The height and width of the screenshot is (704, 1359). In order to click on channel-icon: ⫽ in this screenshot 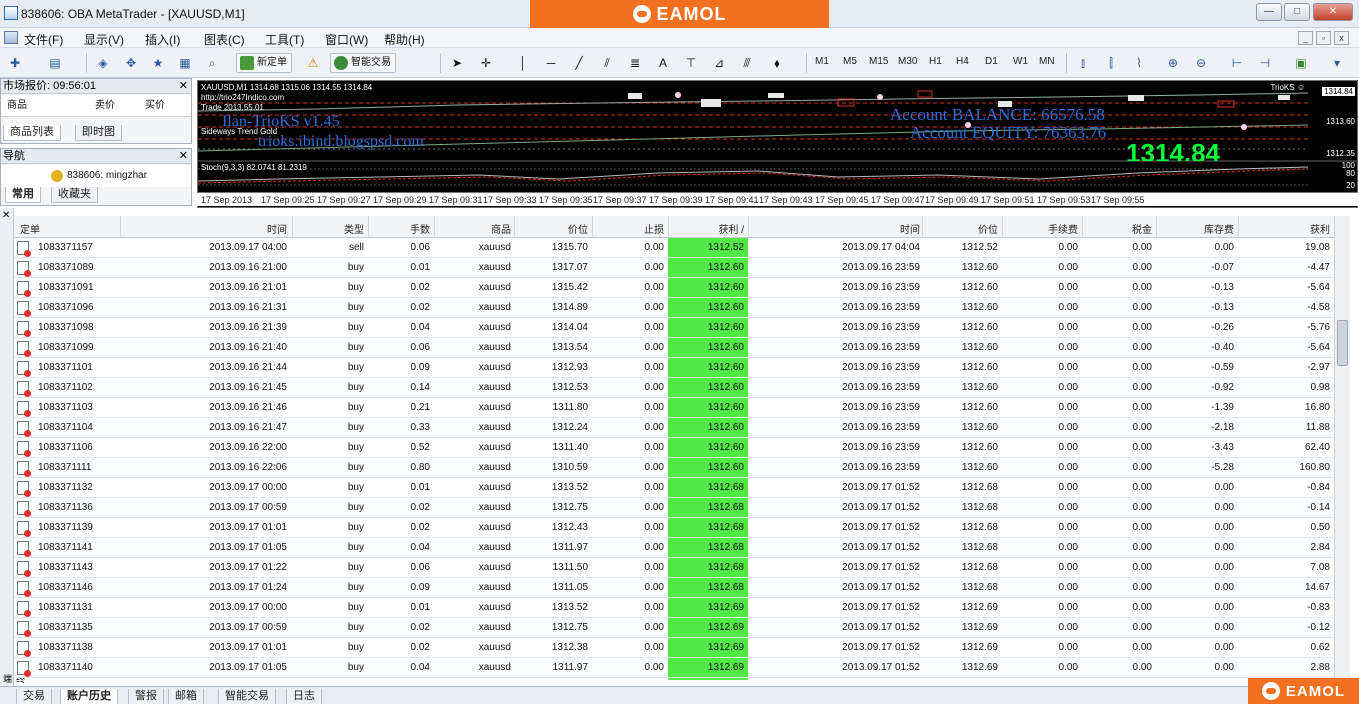, I will do `click(607, 63)`.